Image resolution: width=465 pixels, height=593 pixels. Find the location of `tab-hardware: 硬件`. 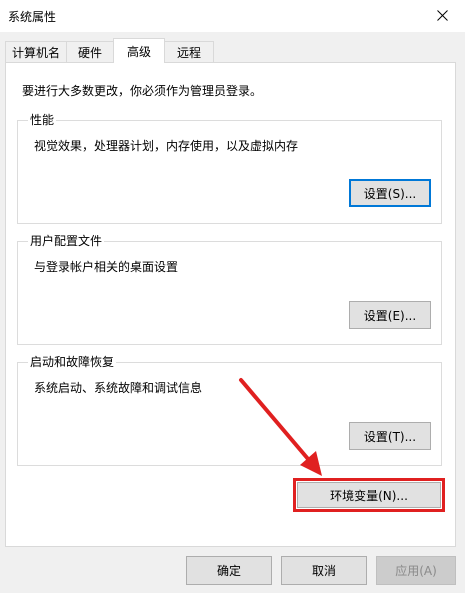

tab-hardware: 硬件 is located at coordinates (90, 51).